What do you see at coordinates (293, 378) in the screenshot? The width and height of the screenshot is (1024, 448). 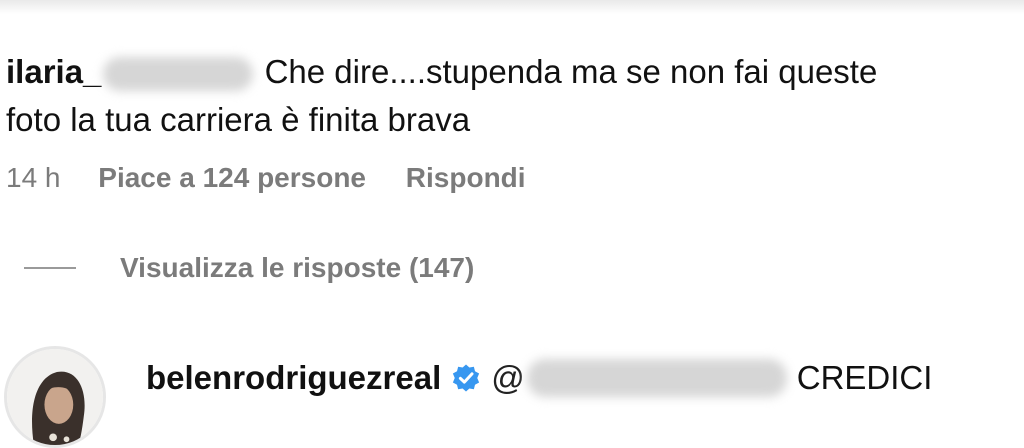 I see `reply-username: belenrodriguezreal` at bounding box center [293, 378].